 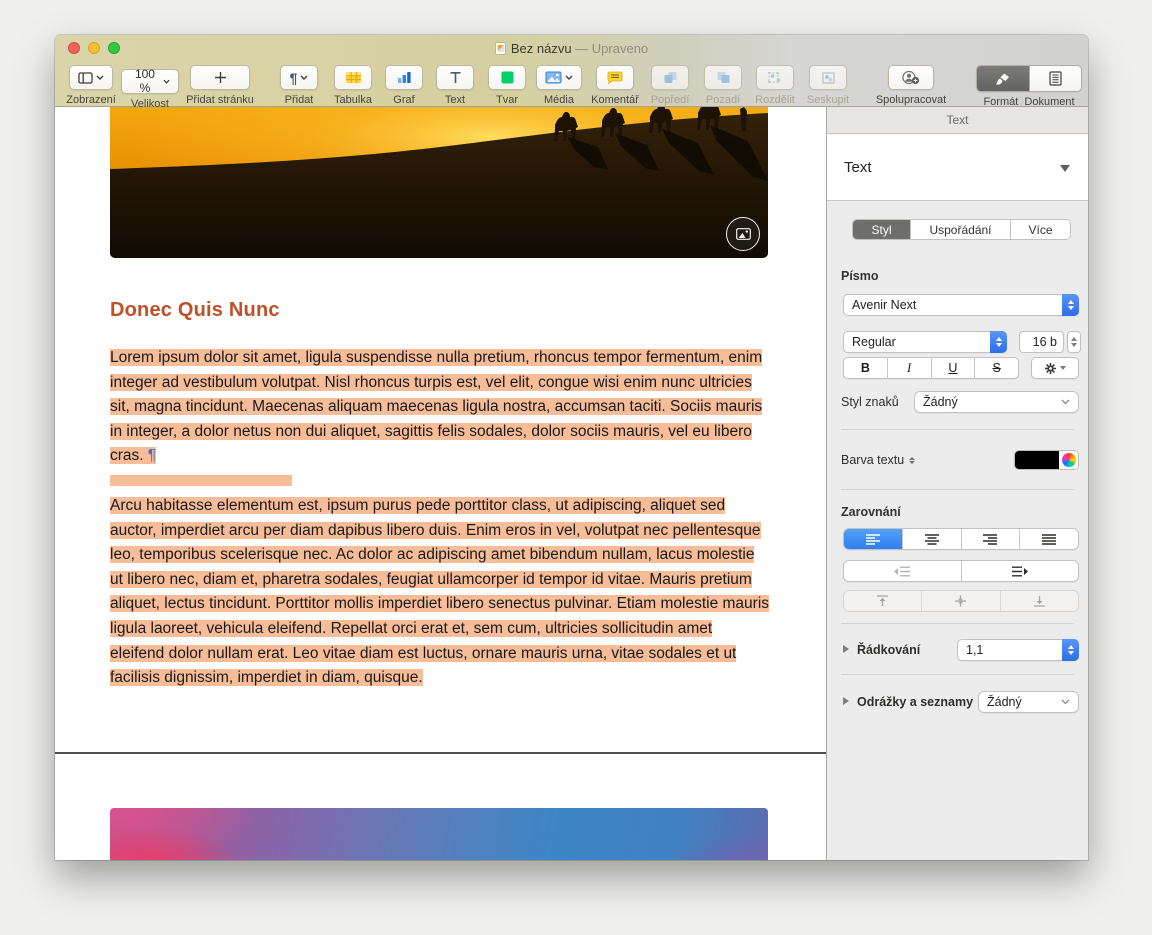 What do you see at coordinates (1028, 702) in the screenshot?
I see `bullets-dropdown: Žádný` at bounding box center [1028, 702].